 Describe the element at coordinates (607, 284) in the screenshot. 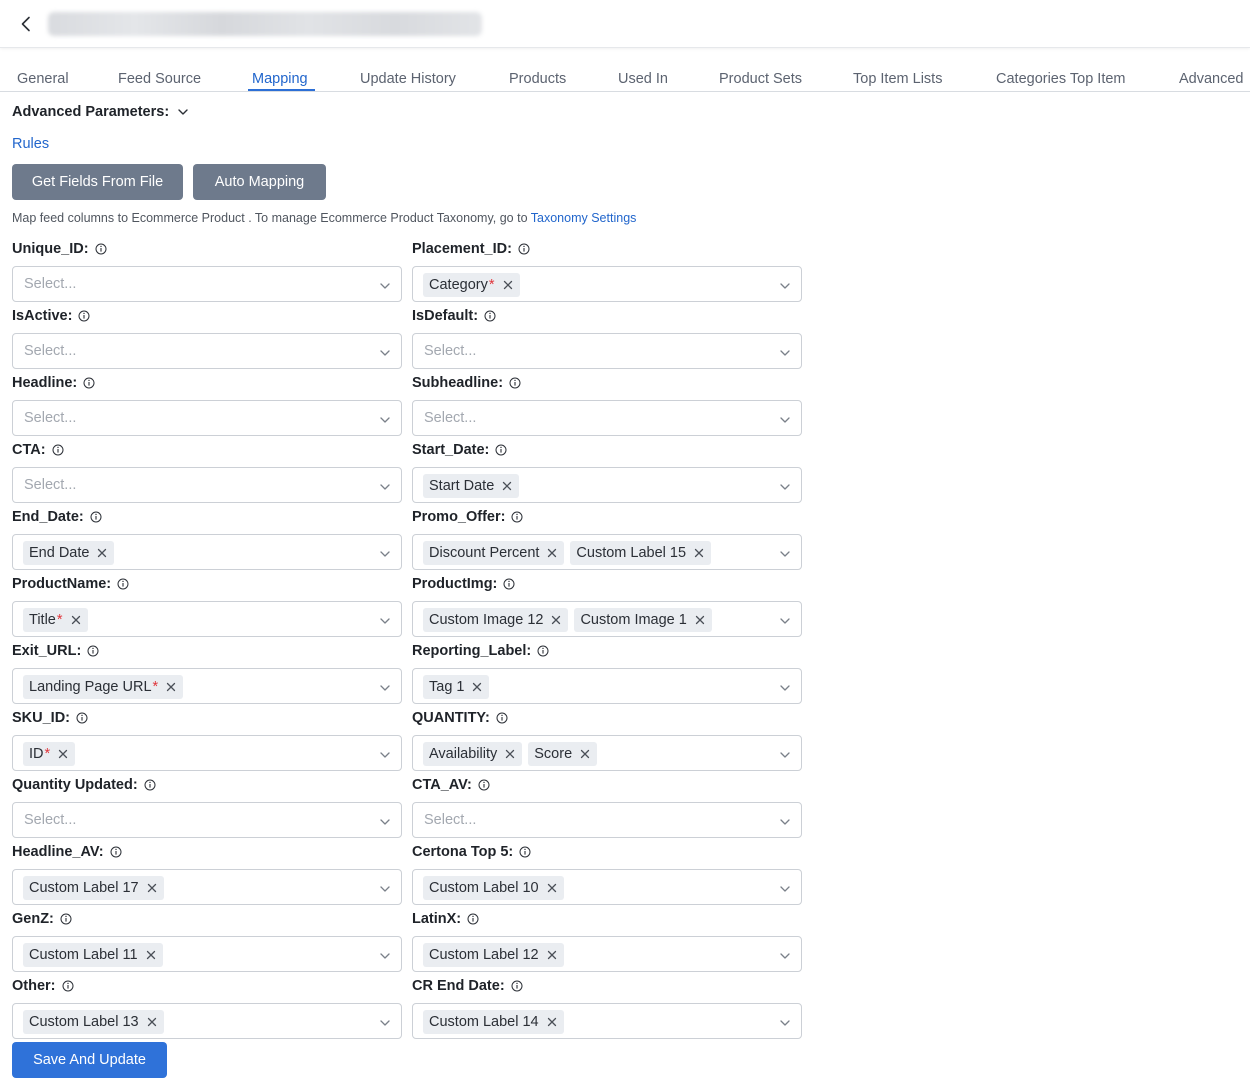

I see `placement-id-select: Category *` at that location.